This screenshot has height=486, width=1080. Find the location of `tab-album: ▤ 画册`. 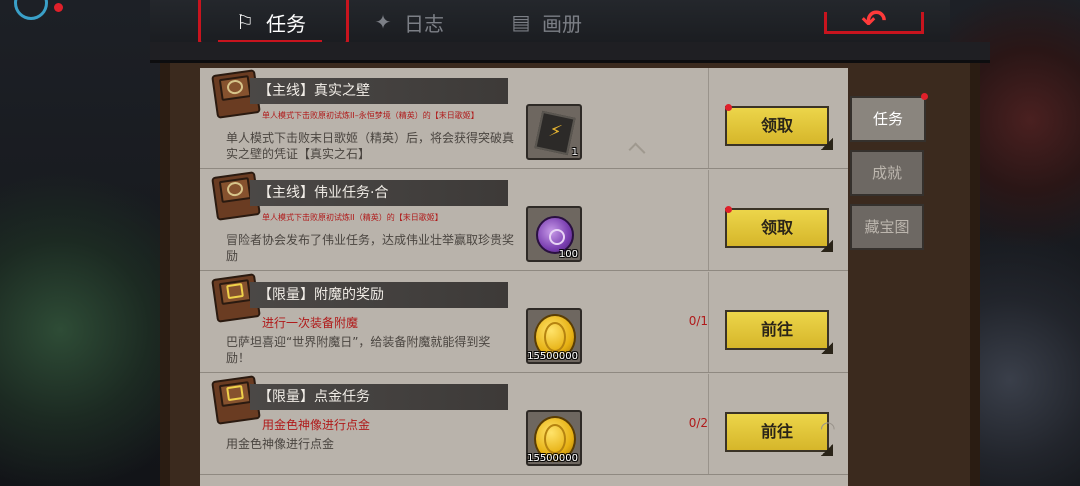

tab-album: ▤ 画册 is located at coordinates (545, 22).